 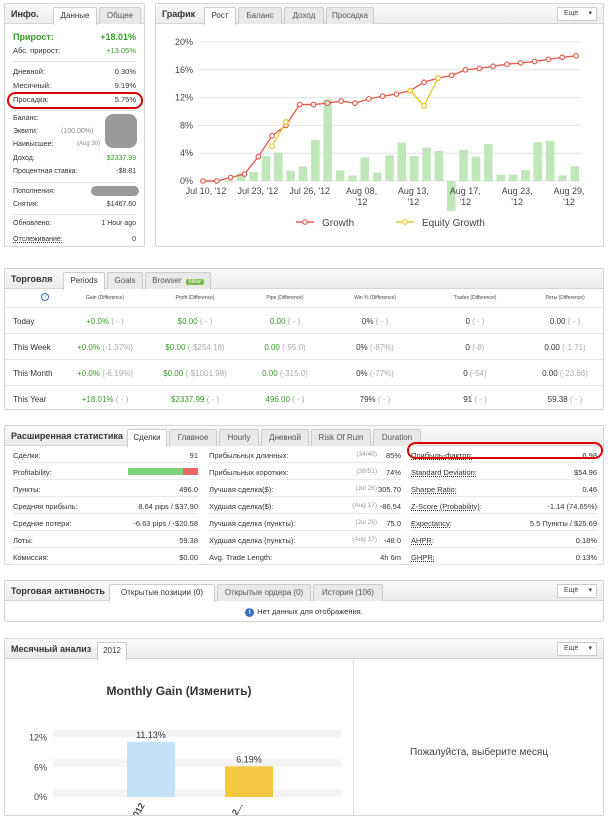 I want to click on tab-hourly: Hourly, so click(x=239, y=437).